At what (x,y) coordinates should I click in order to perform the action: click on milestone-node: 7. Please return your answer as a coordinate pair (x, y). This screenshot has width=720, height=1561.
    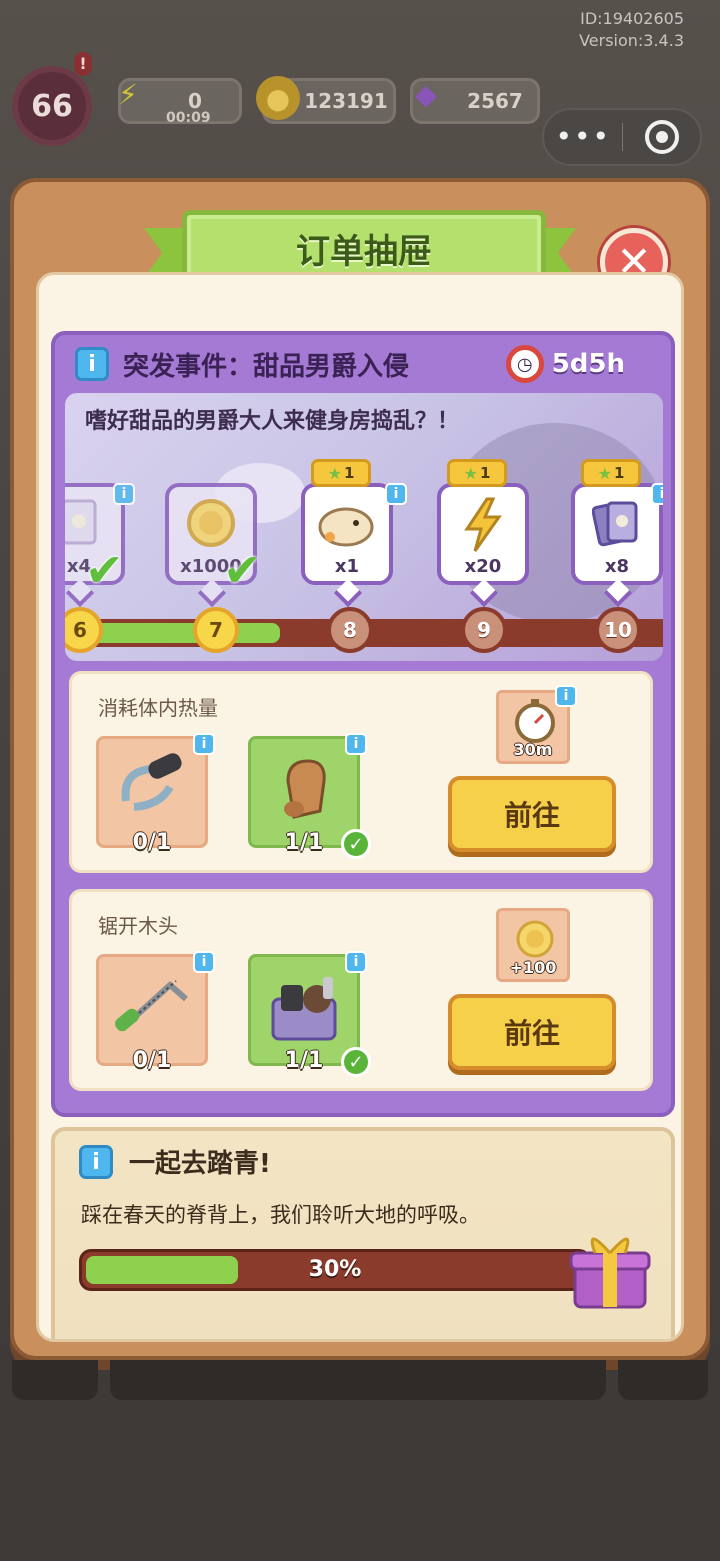
    Looking at the image, I should click on (216, 630).